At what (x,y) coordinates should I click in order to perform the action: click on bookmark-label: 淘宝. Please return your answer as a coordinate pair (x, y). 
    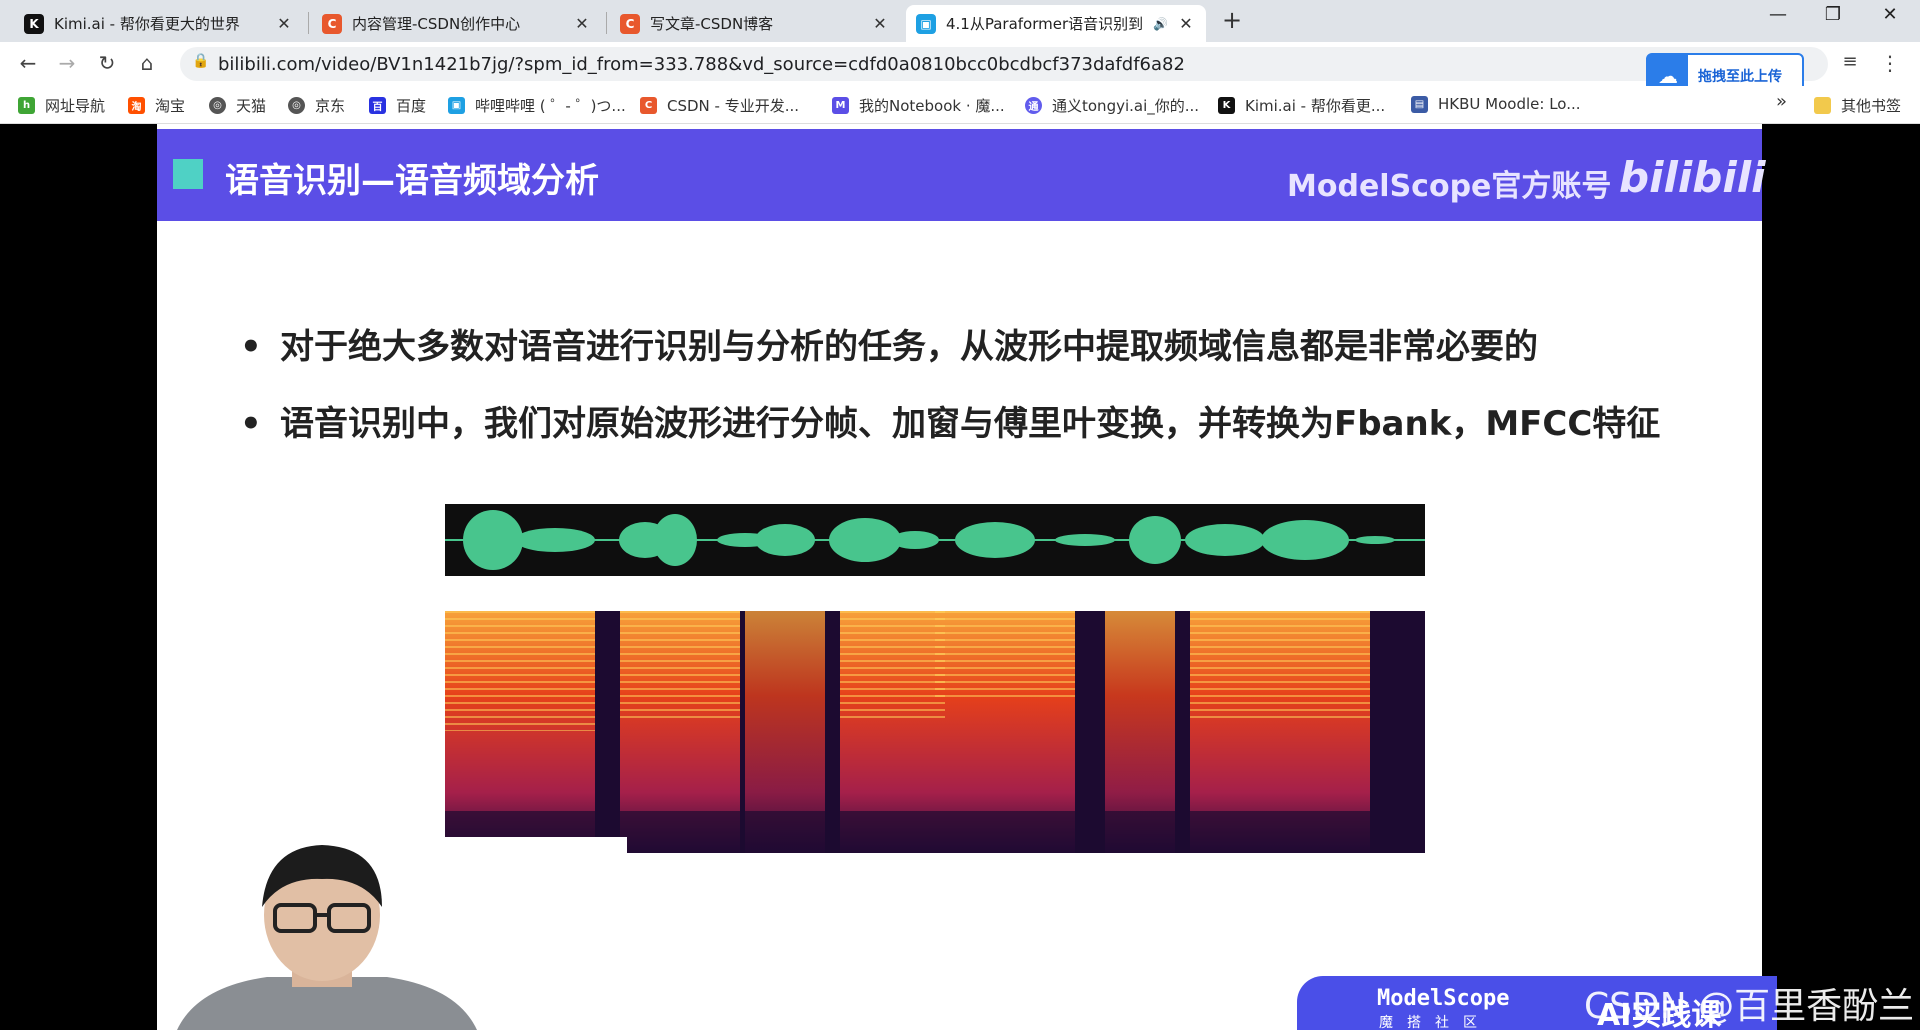
    Looking at the image, I should click on (170, 106).